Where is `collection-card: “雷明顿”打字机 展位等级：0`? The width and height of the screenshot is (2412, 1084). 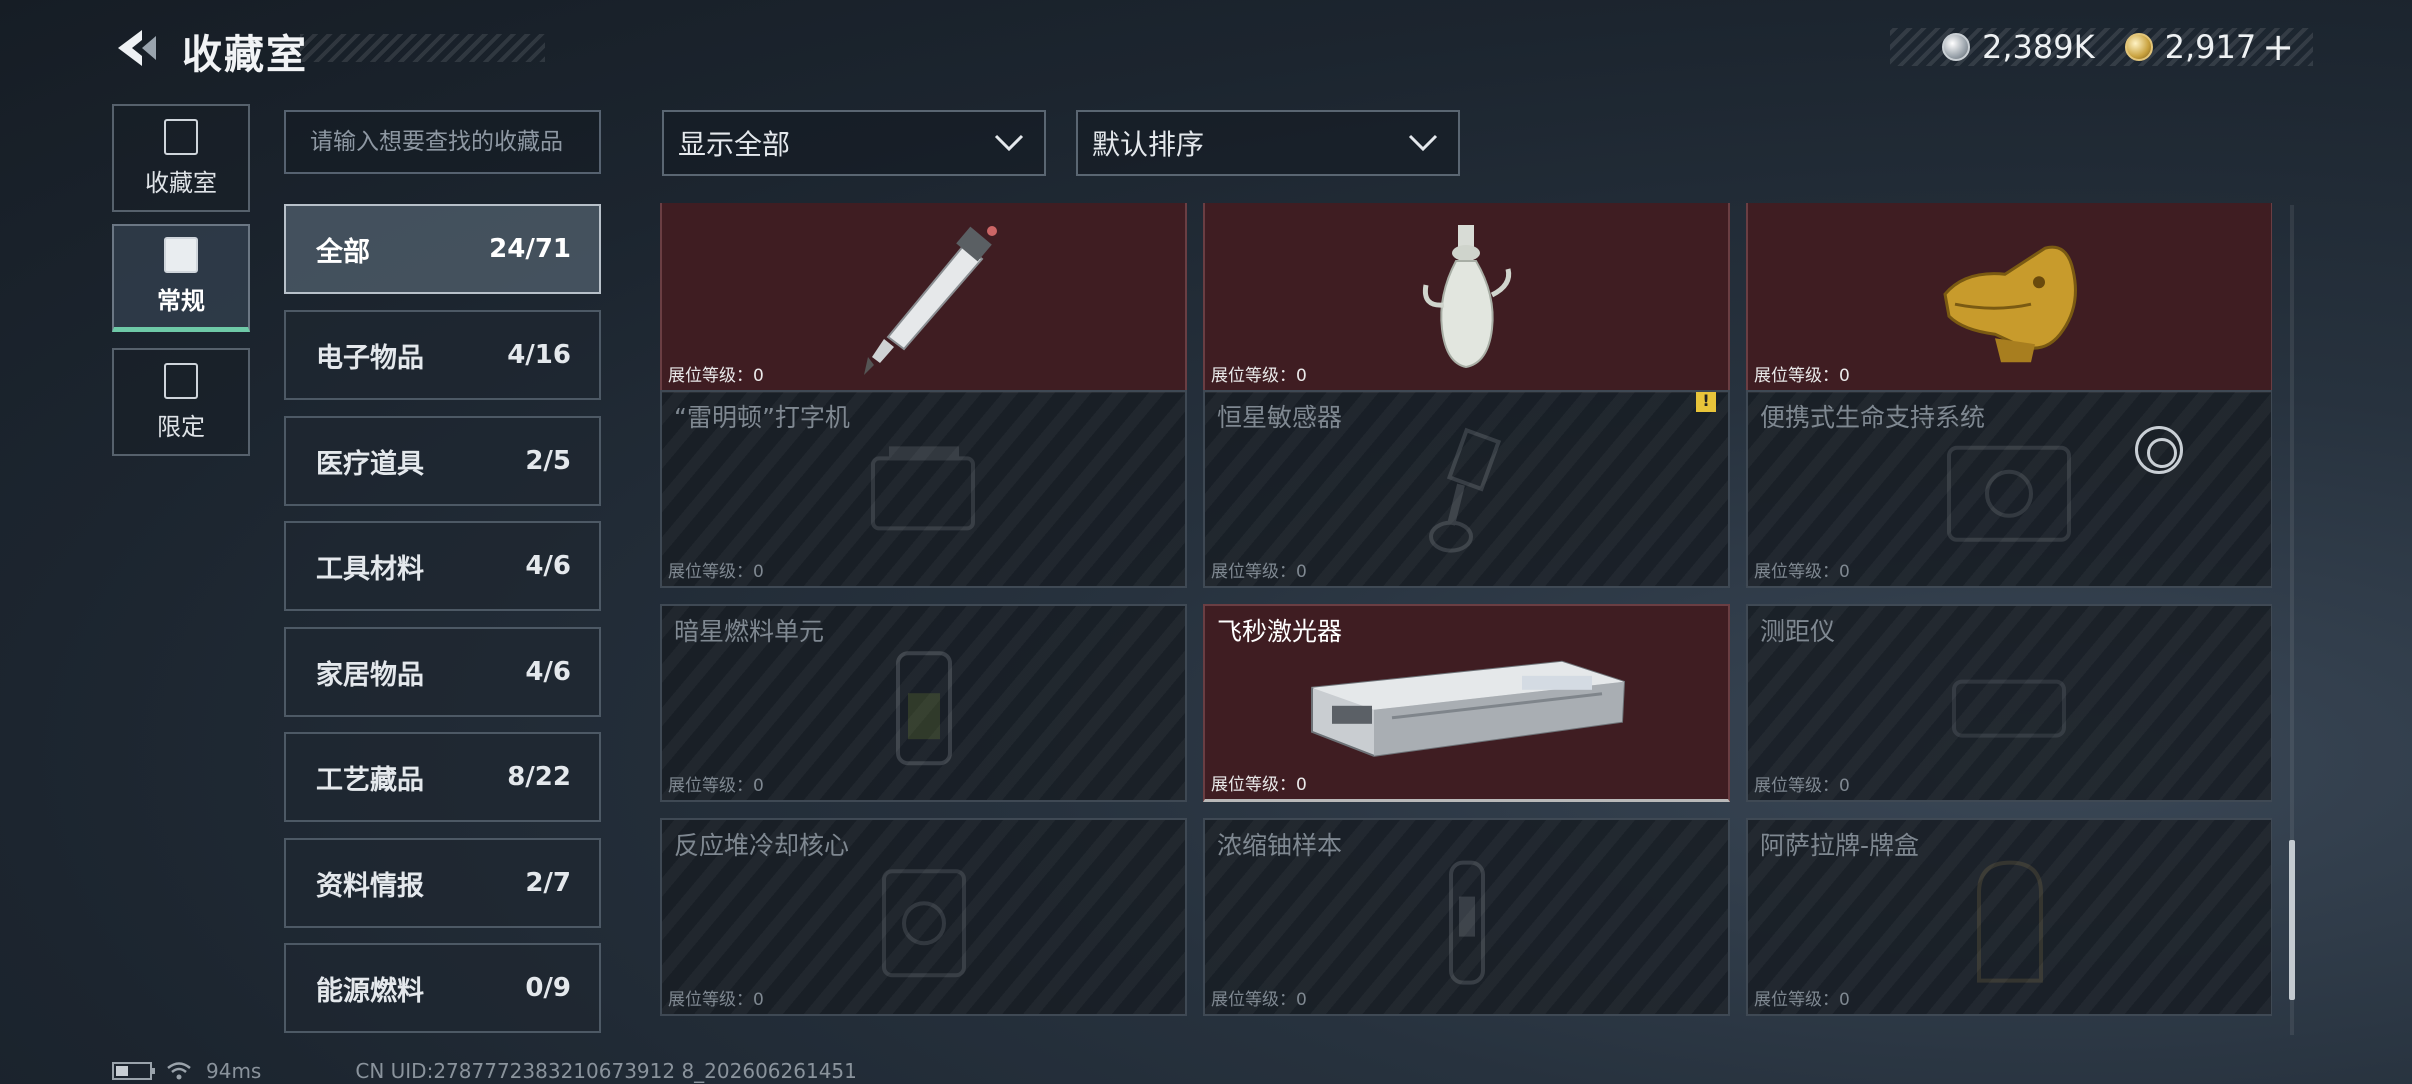
collection-card: “雷明顿”打字机 展位等级：0 is located at coordinates (923, 489).